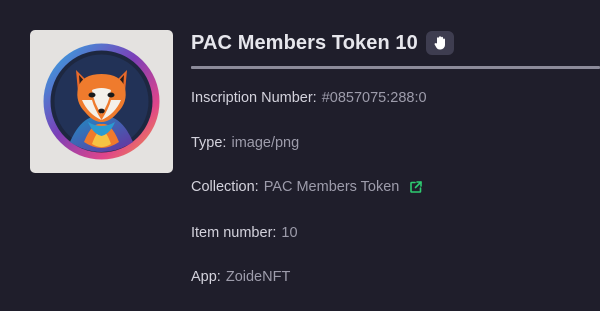  I want to click on fox-logo-image, so click(101, 101).